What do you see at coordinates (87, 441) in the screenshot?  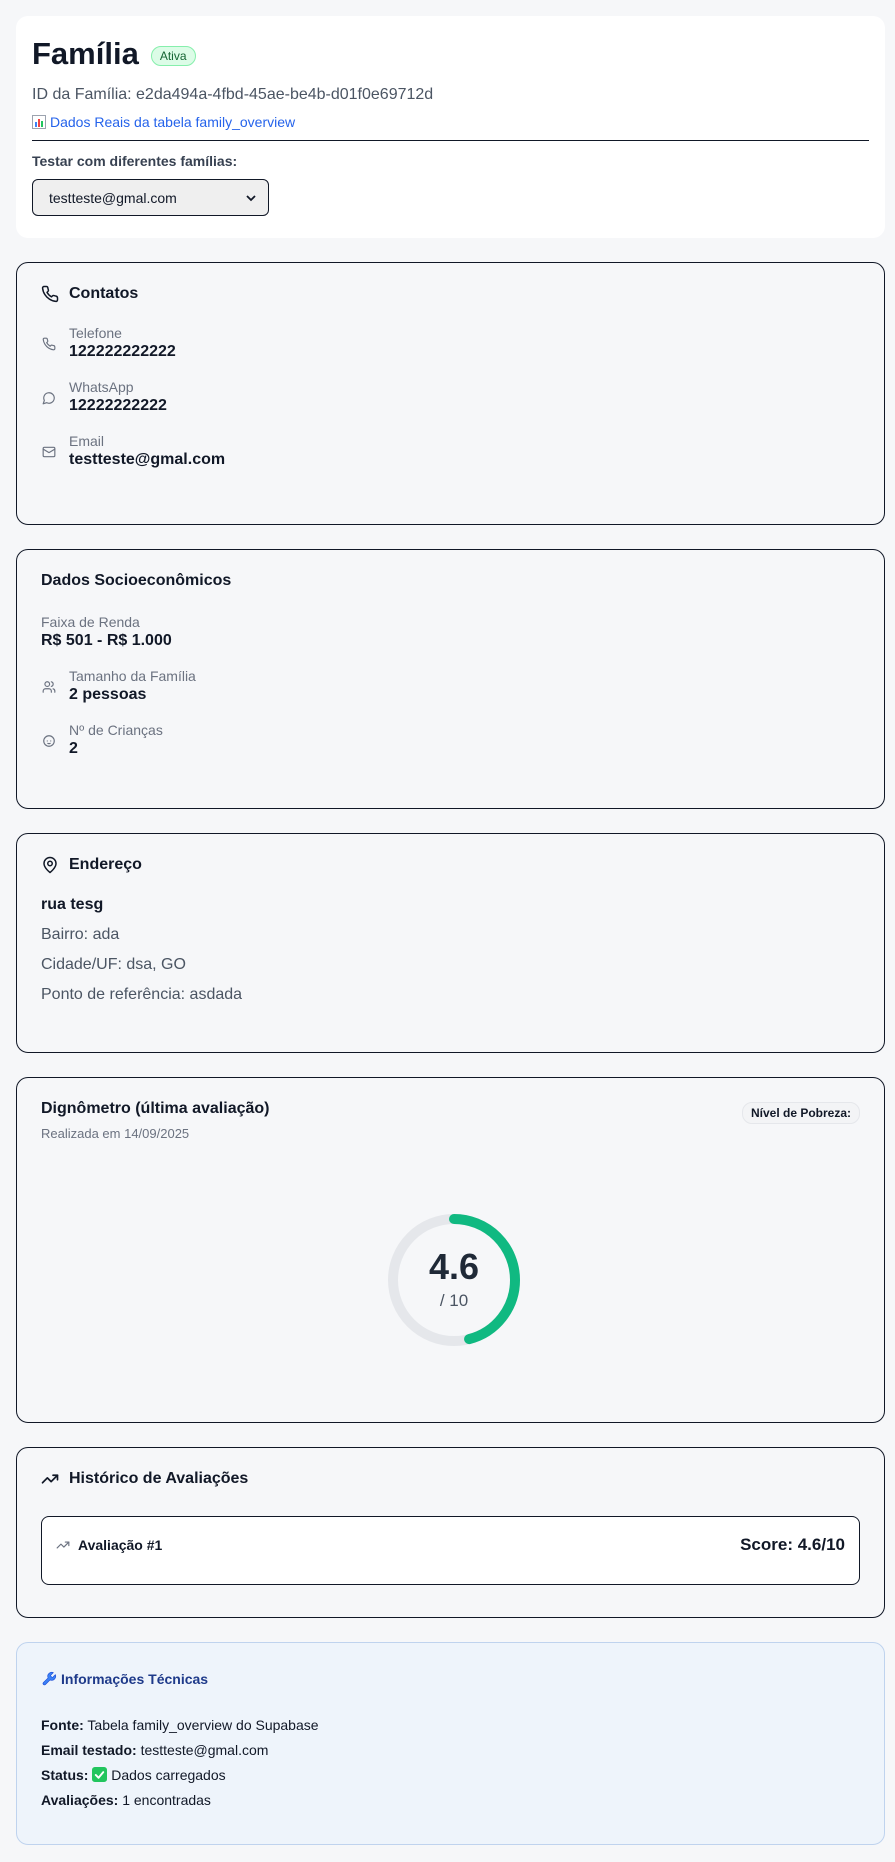 I see `email-label: Email` at bounding box center [87, 441].